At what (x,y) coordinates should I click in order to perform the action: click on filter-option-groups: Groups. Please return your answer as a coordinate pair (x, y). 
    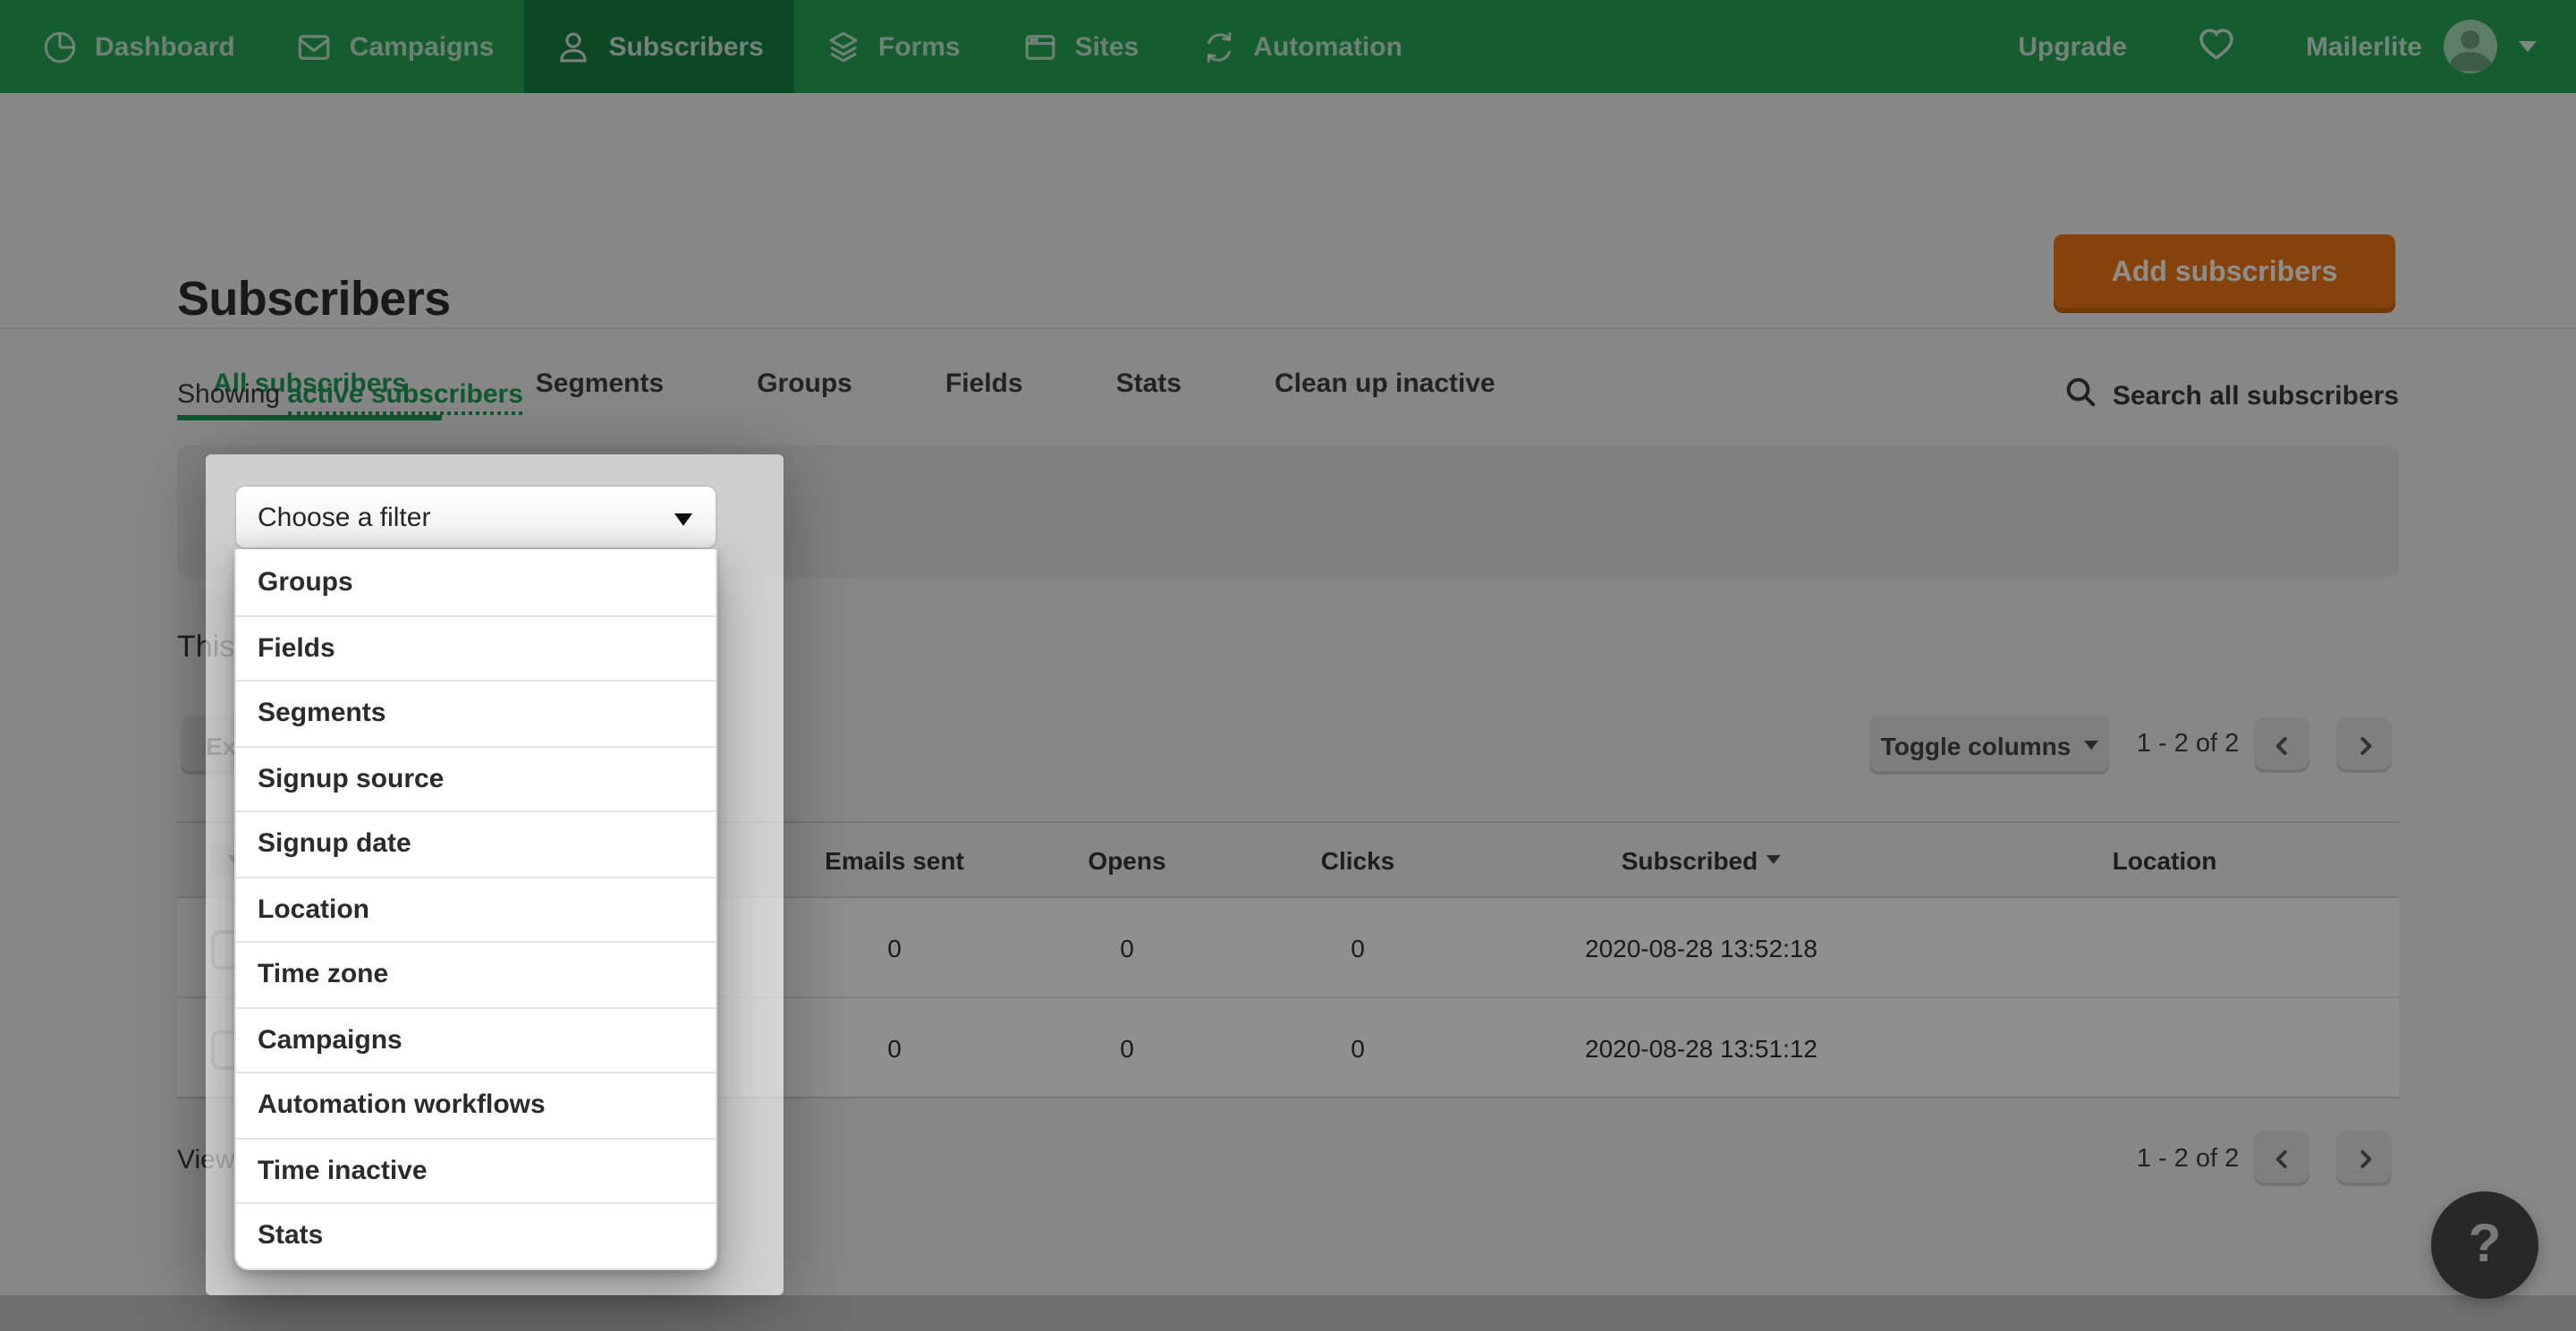
    Looking at the image, I should click on (476, 582).